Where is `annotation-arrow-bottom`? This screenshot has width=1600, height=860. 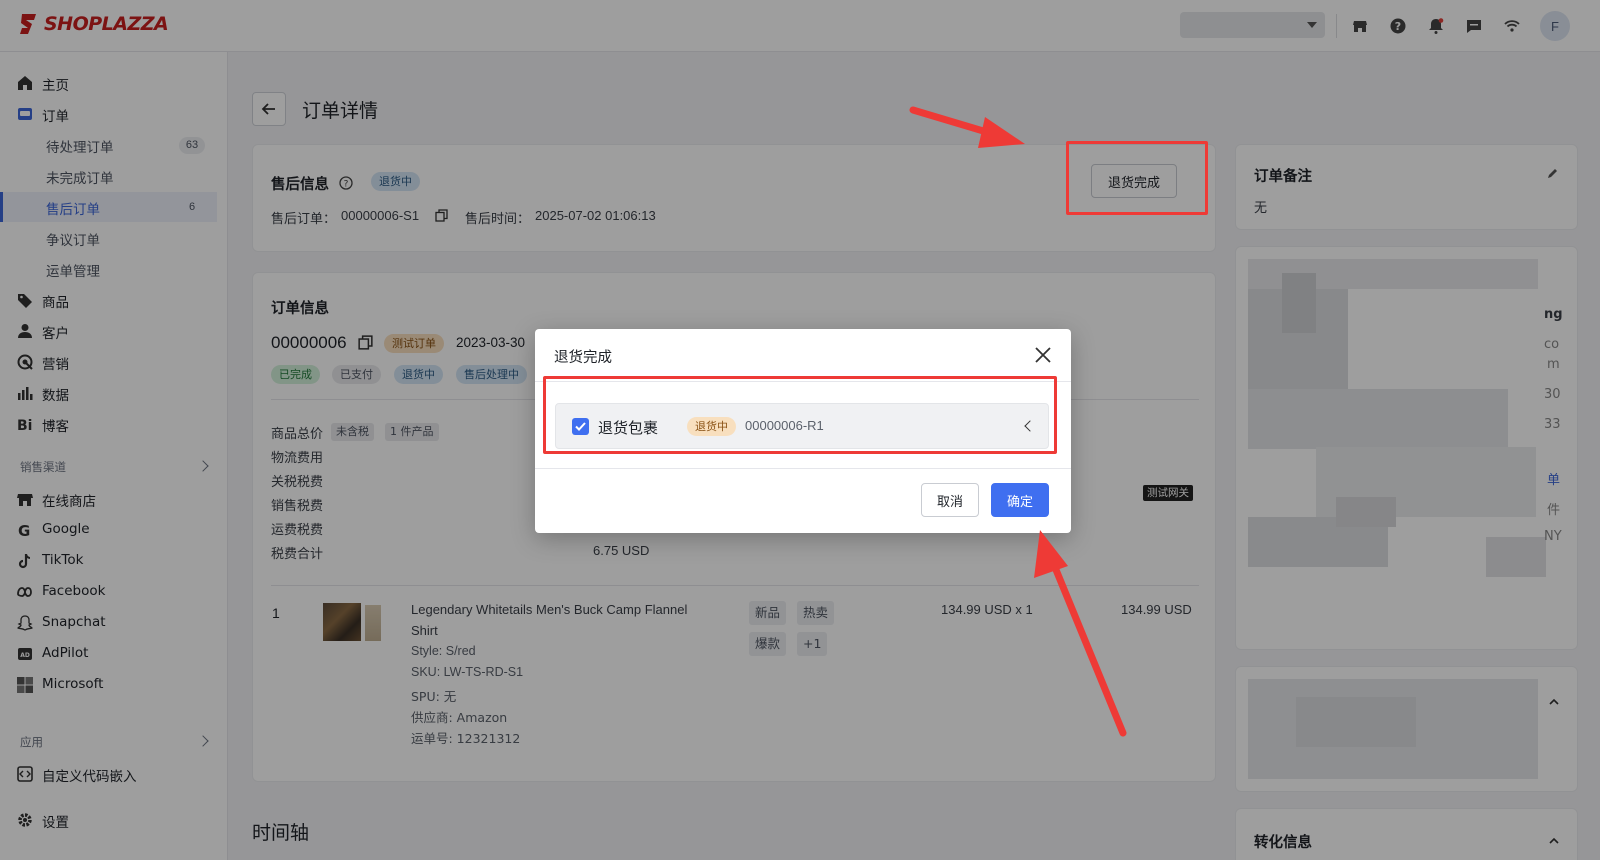 annotation-arrow-bottom is located at coordinates (1080, 633).